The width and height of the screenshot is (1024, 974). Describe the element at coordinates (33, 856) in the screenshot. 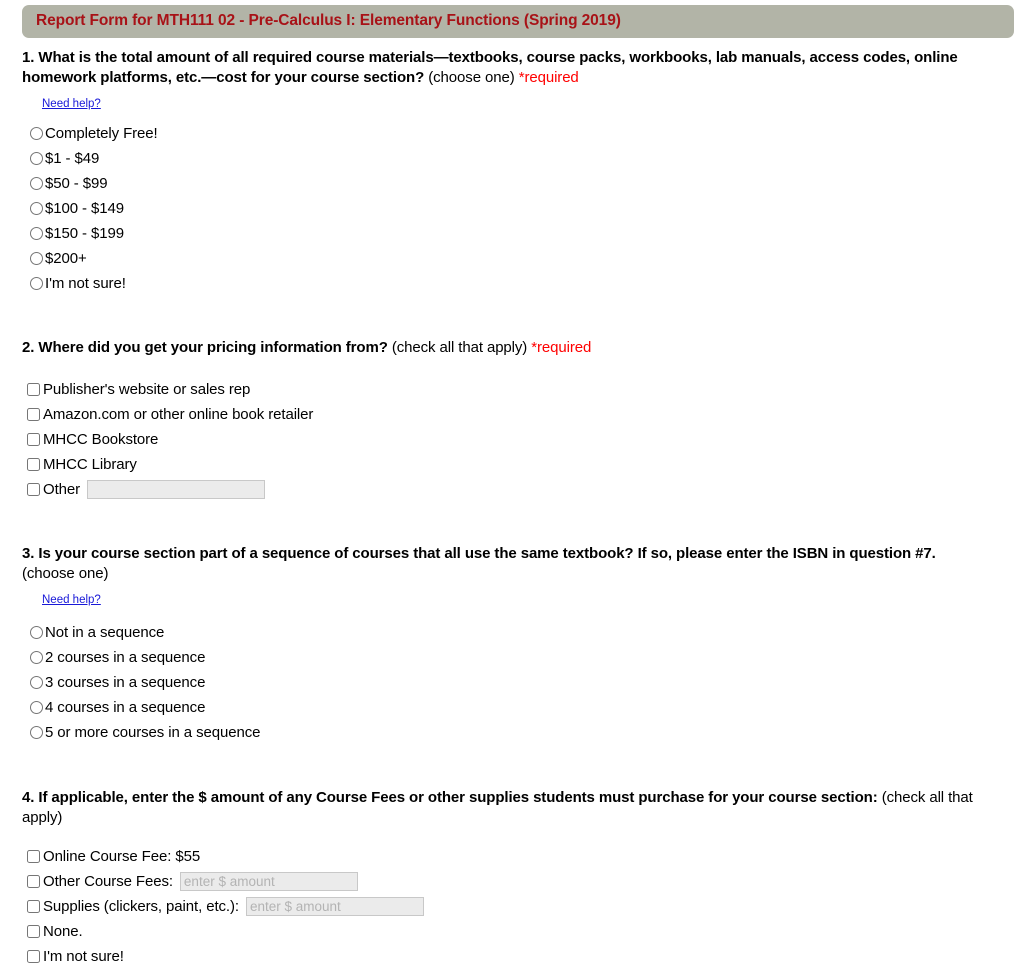

I see `checkbox-q4-0-online-course-fee` at that location.